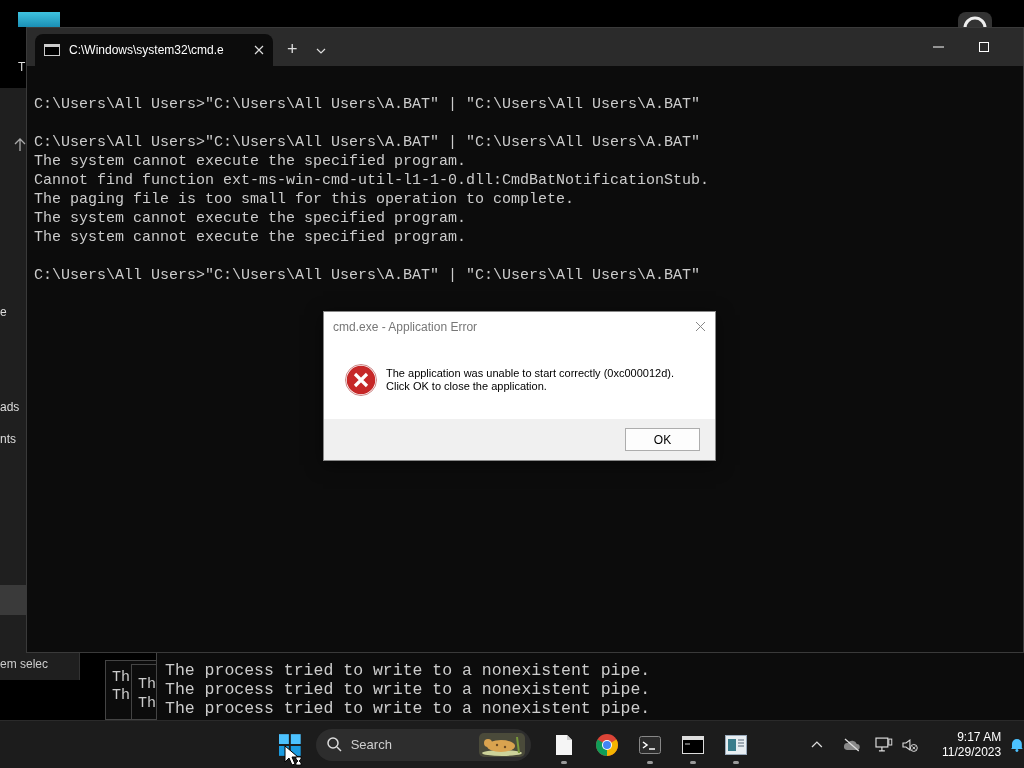  Describe the element at coordinates (851, 744) in the screenshot. I see `cloud-off-icon` at that location.